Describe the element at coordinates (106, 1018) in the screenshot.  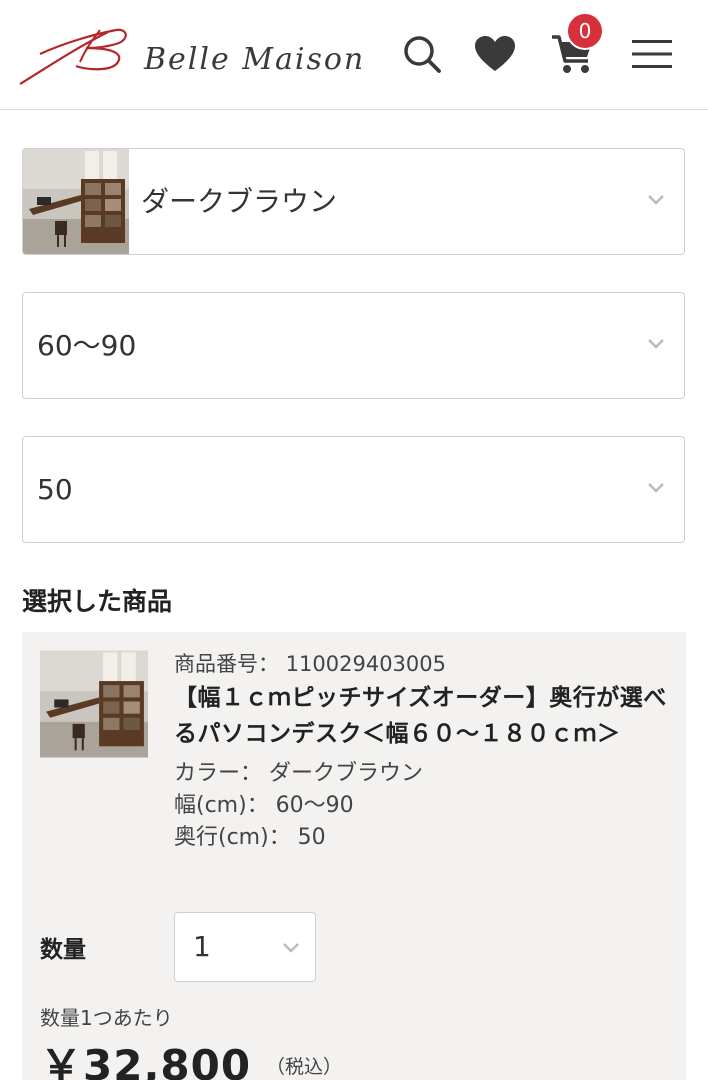
I see `per-unit-label: 数量1つあたり` at that location.